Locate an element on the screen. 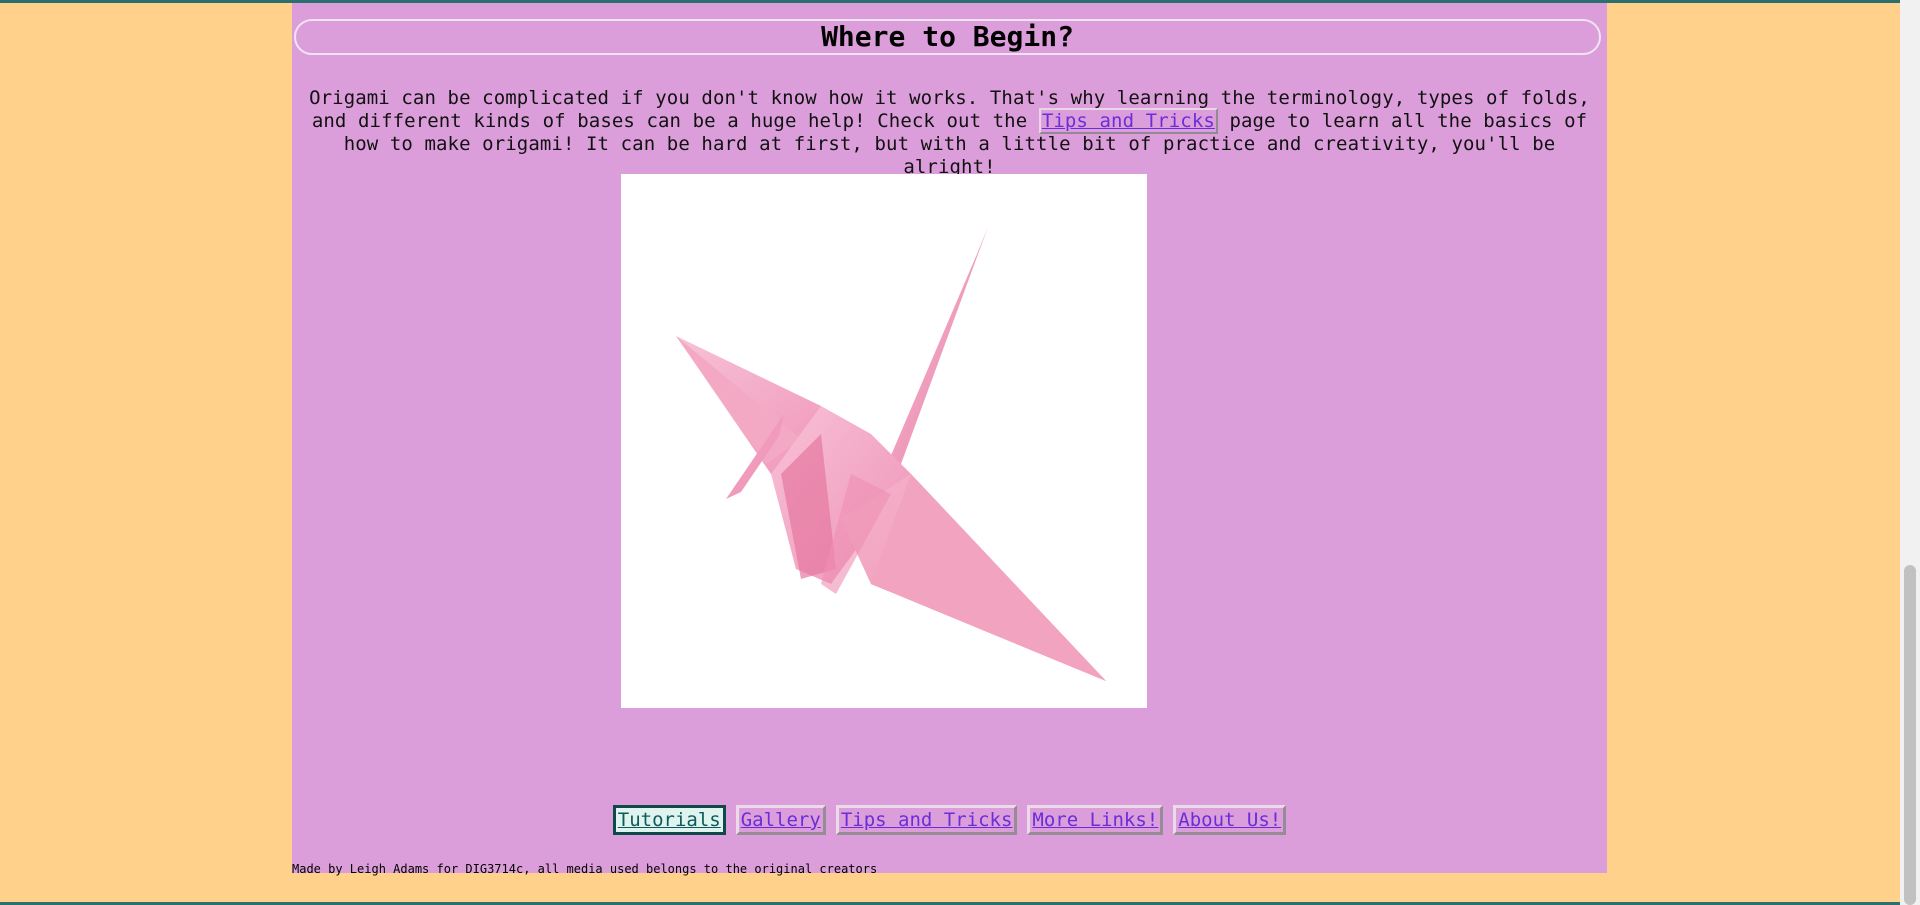 The height and width of the screenshot is (905, 1920). crane-illustration is located at coordinates (891, 454).